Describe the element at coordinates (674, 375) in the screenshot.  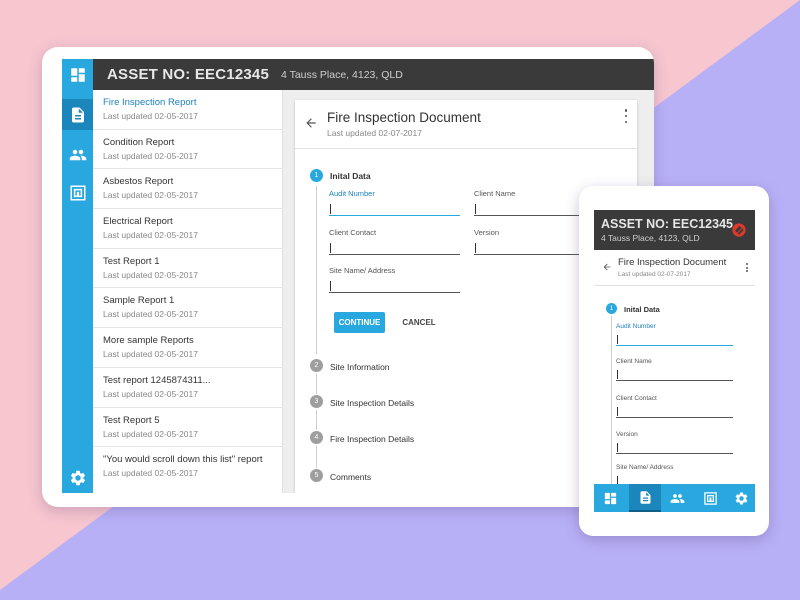
I see `client-name-input` at that location.